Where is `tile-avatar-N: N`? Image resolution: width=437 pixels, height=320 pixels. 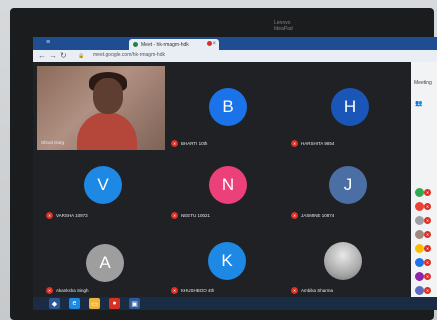 tile-avatar-N: N is located at coordinates (228, 185).